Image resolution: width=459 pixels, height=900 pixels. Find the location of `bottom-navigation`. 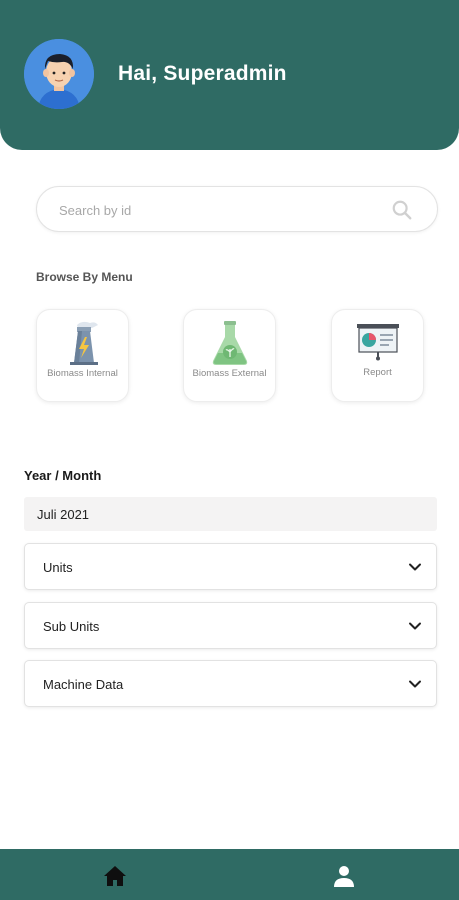

bottom-navigation is located at coordinates (229, 874).